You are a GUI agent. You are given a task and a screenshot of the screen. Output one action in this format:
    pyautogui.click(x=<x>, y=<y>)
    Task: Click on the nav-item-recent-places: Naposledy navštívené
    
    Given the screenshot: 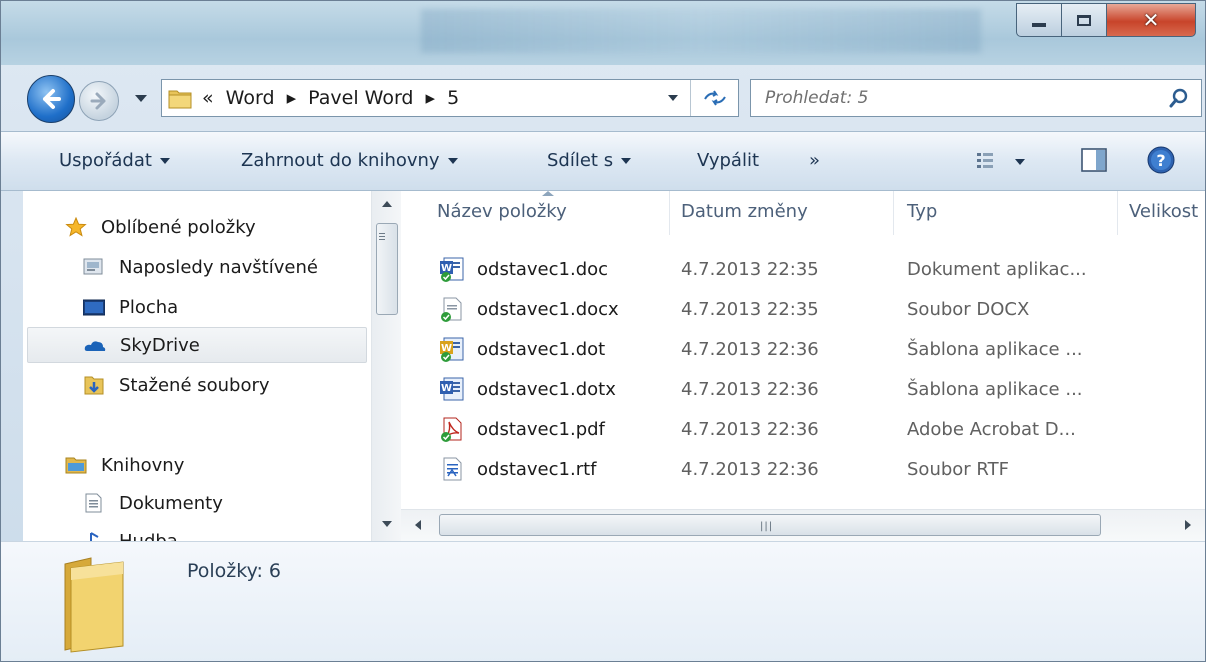 What is the action you would take?
    pyautogui.click(x=197, y=267)
    